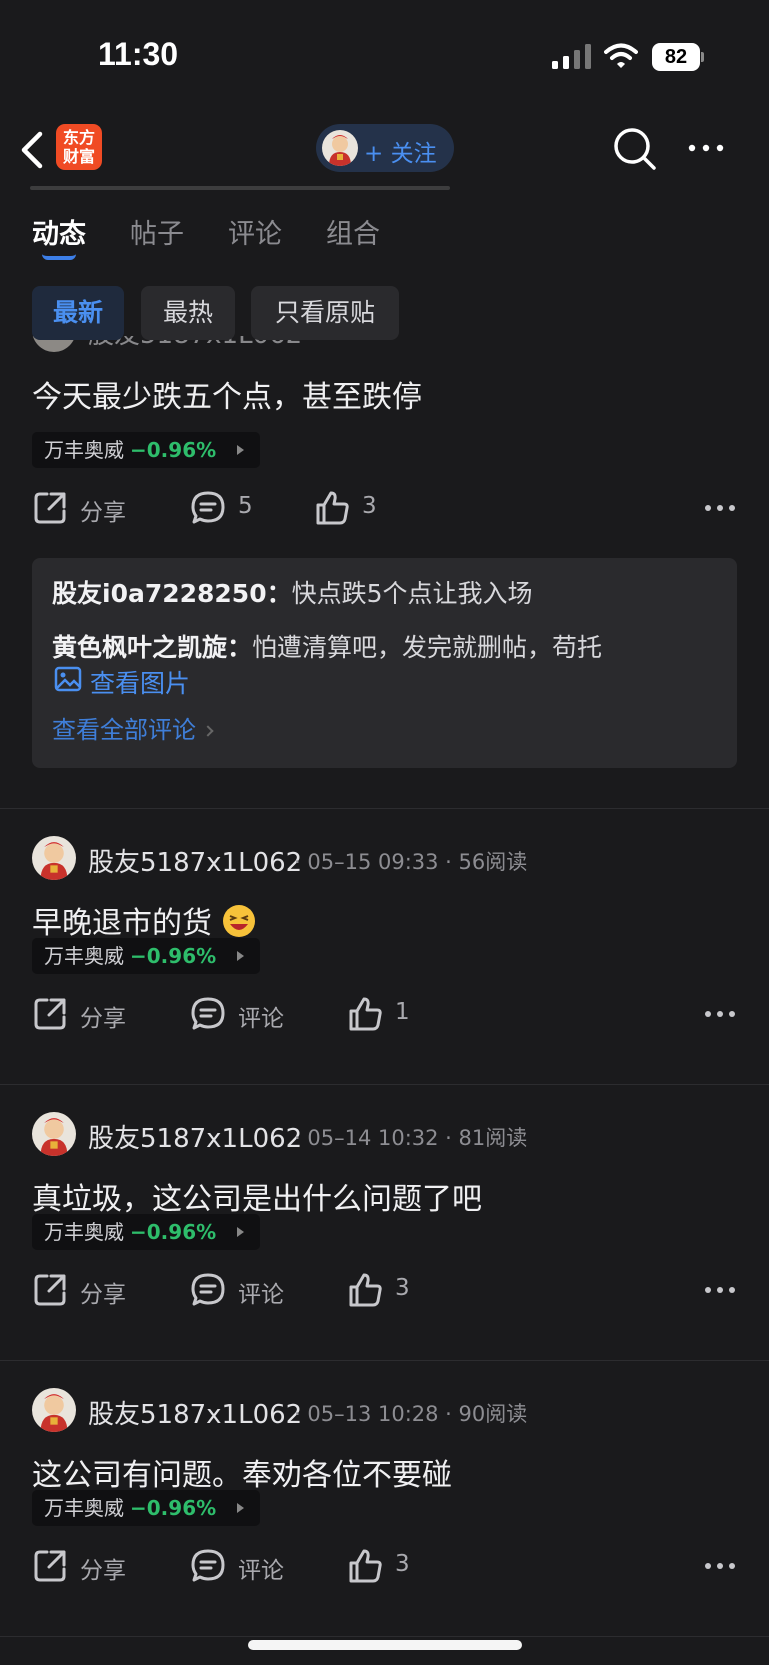  What do you see at coordinates (242, 1472) in the screenshot?
I see `post-content: 这公司有问题。奉劝各位不要碰` at bounding box center [242, 1472].